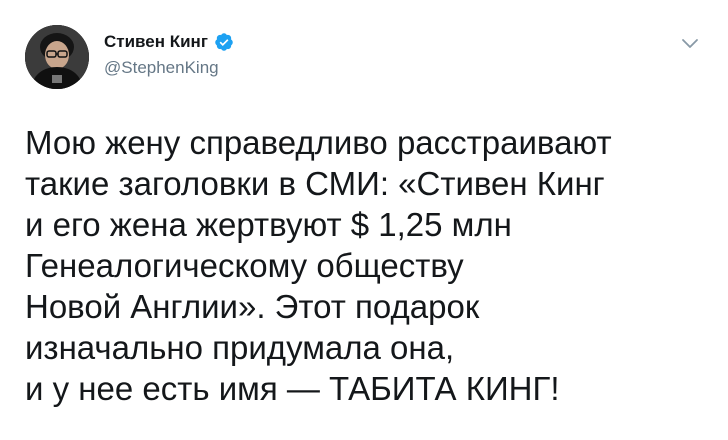  What do you see at coordinates (268, 224) in the screenshot?
I see `tweet-text-line: и его жена жертвуют $ 1,25 млн` at bounding box center [268, 224].